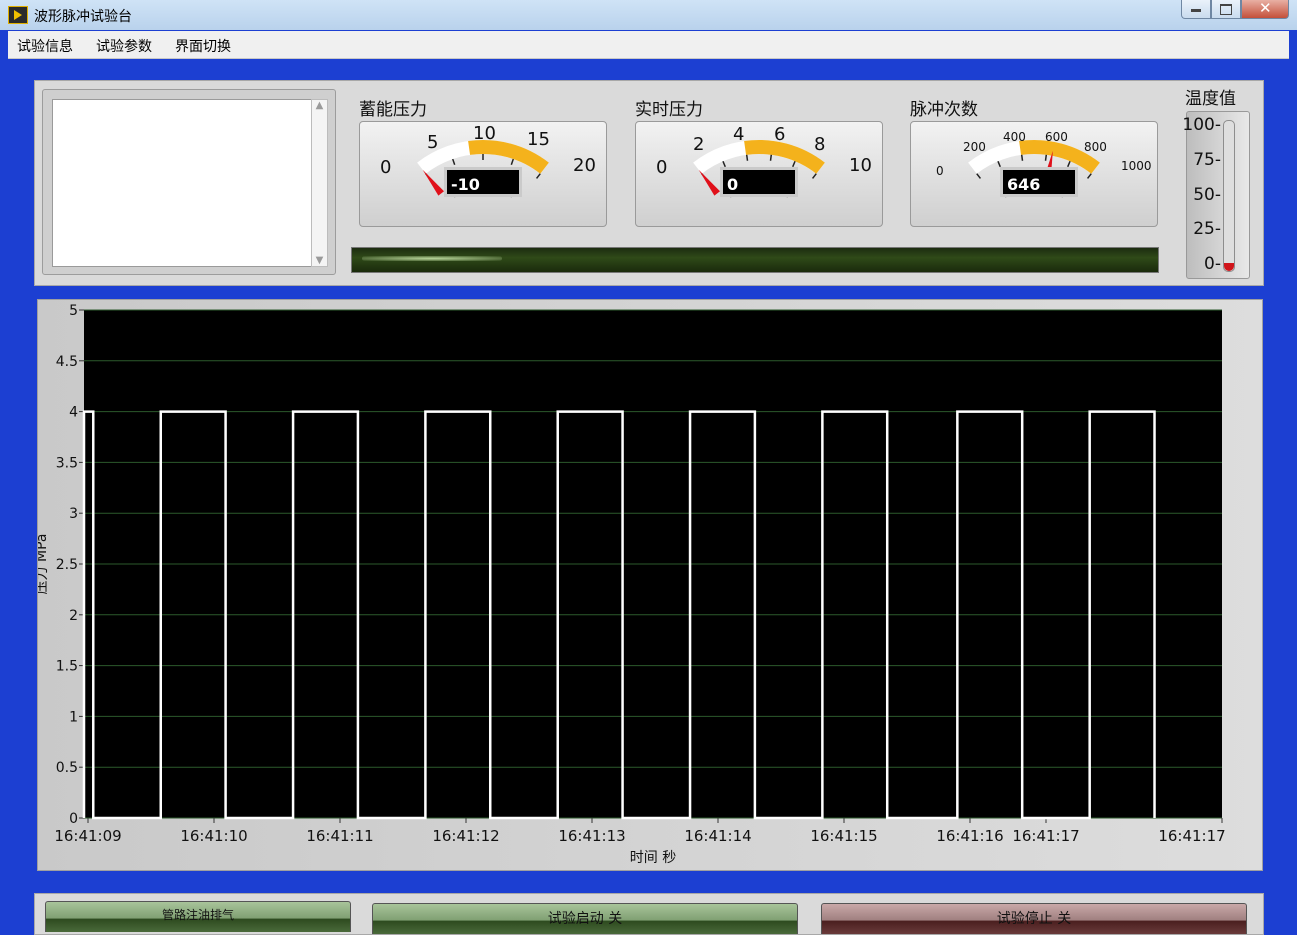 This screenshot has width=1297, height=935. What do you see at coordinates (1212, 264) in the screenshot?
I see `thermometer-tick: 0-` at bounding box center [1212, 264].